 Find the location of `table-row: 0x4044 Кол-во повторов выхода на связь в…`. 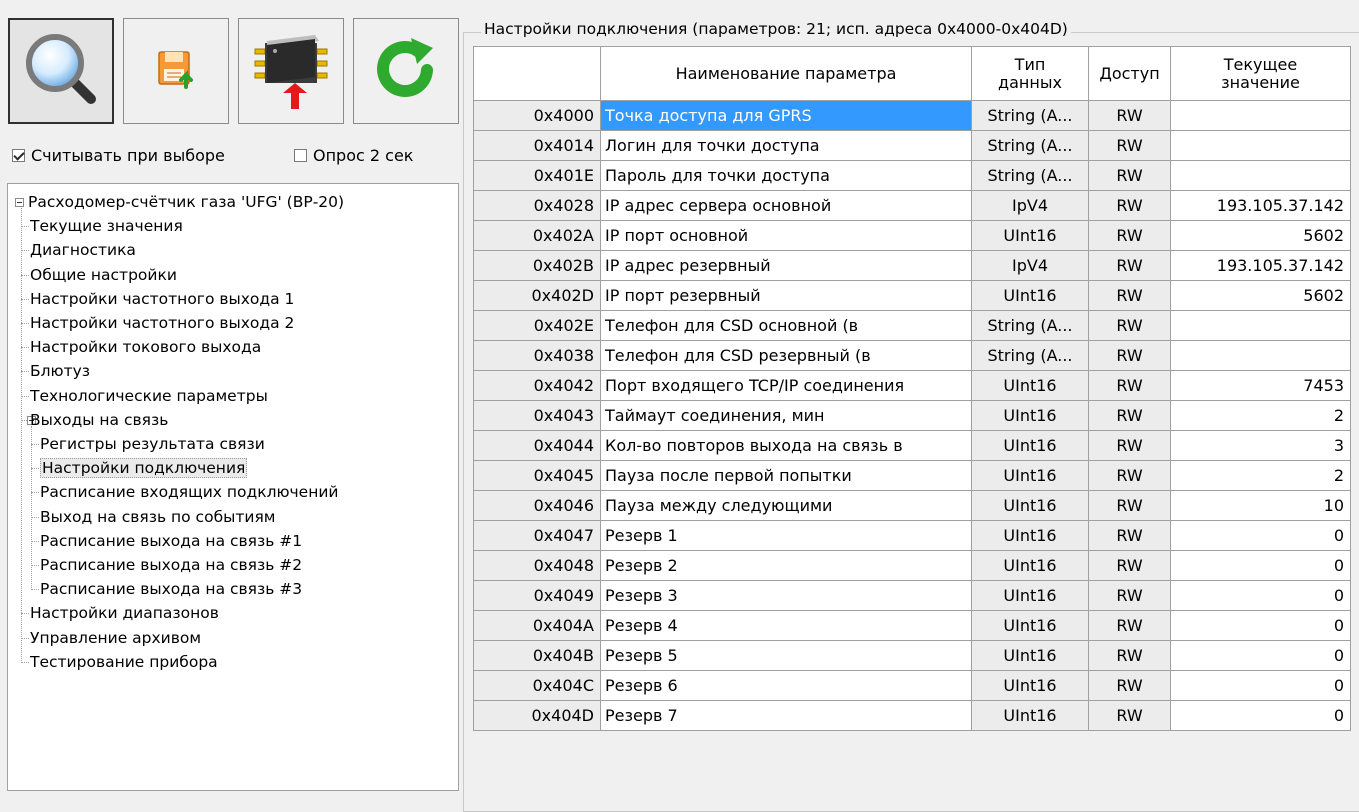

table-row: 0x4044 Кол-во повторов выхода на связь в… is located at coordinates (912, 445).